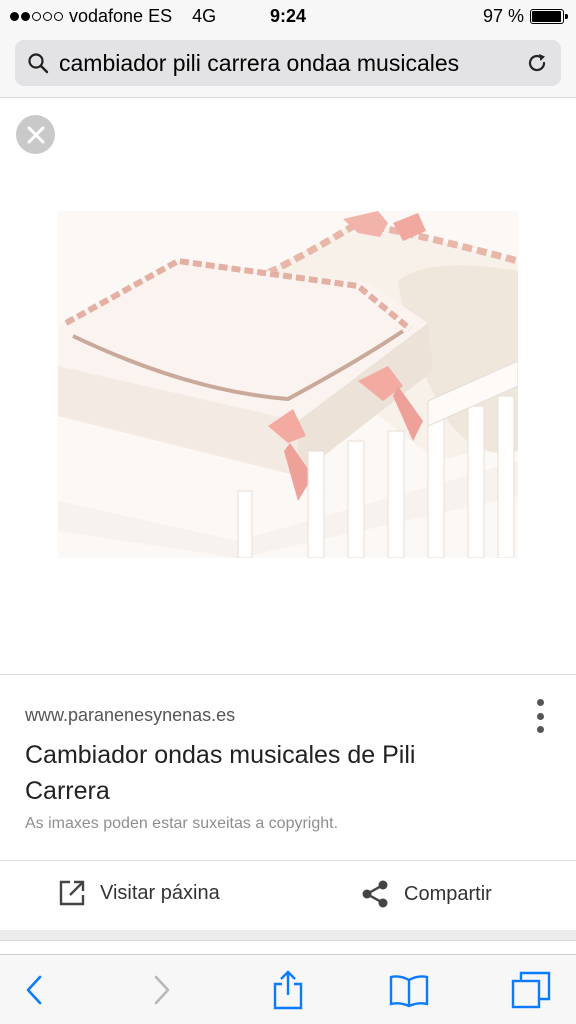 This screenshot has width=576, height=1024. I want to click on back-button, so click(34, 990).